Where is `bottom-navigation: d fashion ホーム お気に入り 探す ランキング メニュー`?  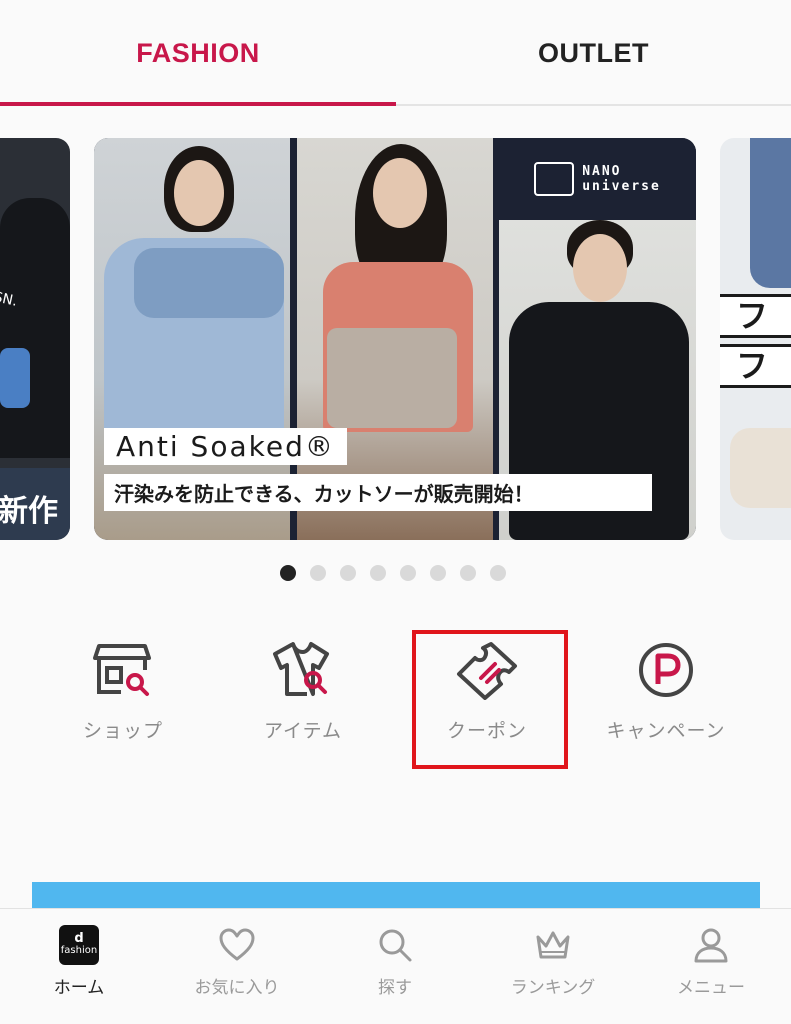
bottom-navigation: d fashion ホーム お気に入り 探す ランキング メニュー is located at coordinates (395, 966).